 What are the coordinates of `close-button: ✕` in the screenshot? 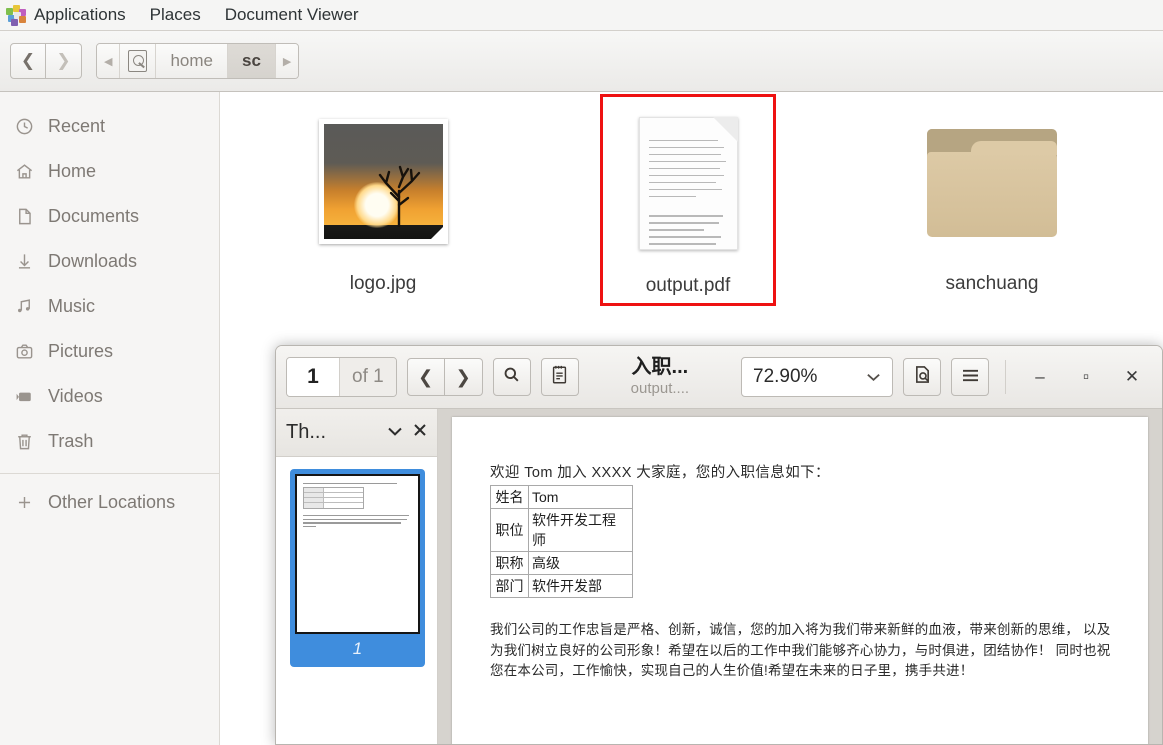 It's located at (1132, 377).